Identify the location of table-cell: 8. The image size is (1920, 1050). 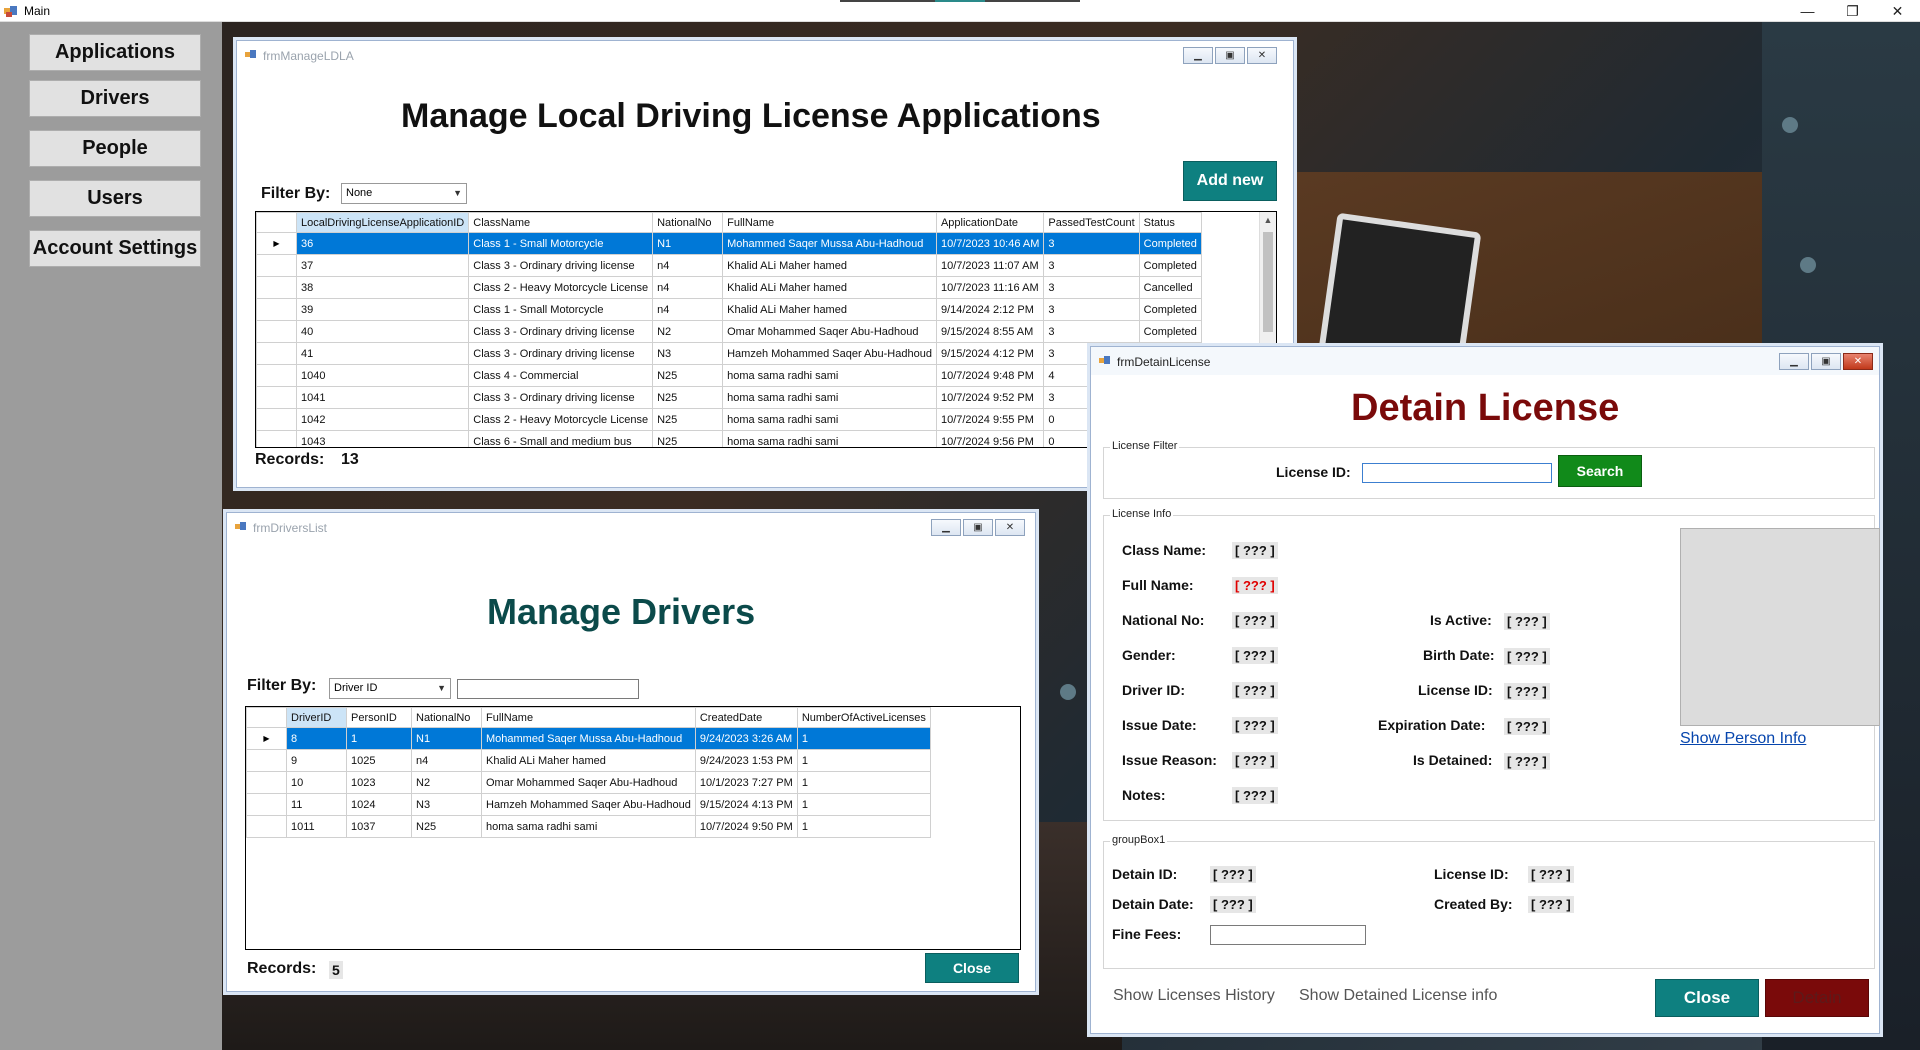
(316, 738).